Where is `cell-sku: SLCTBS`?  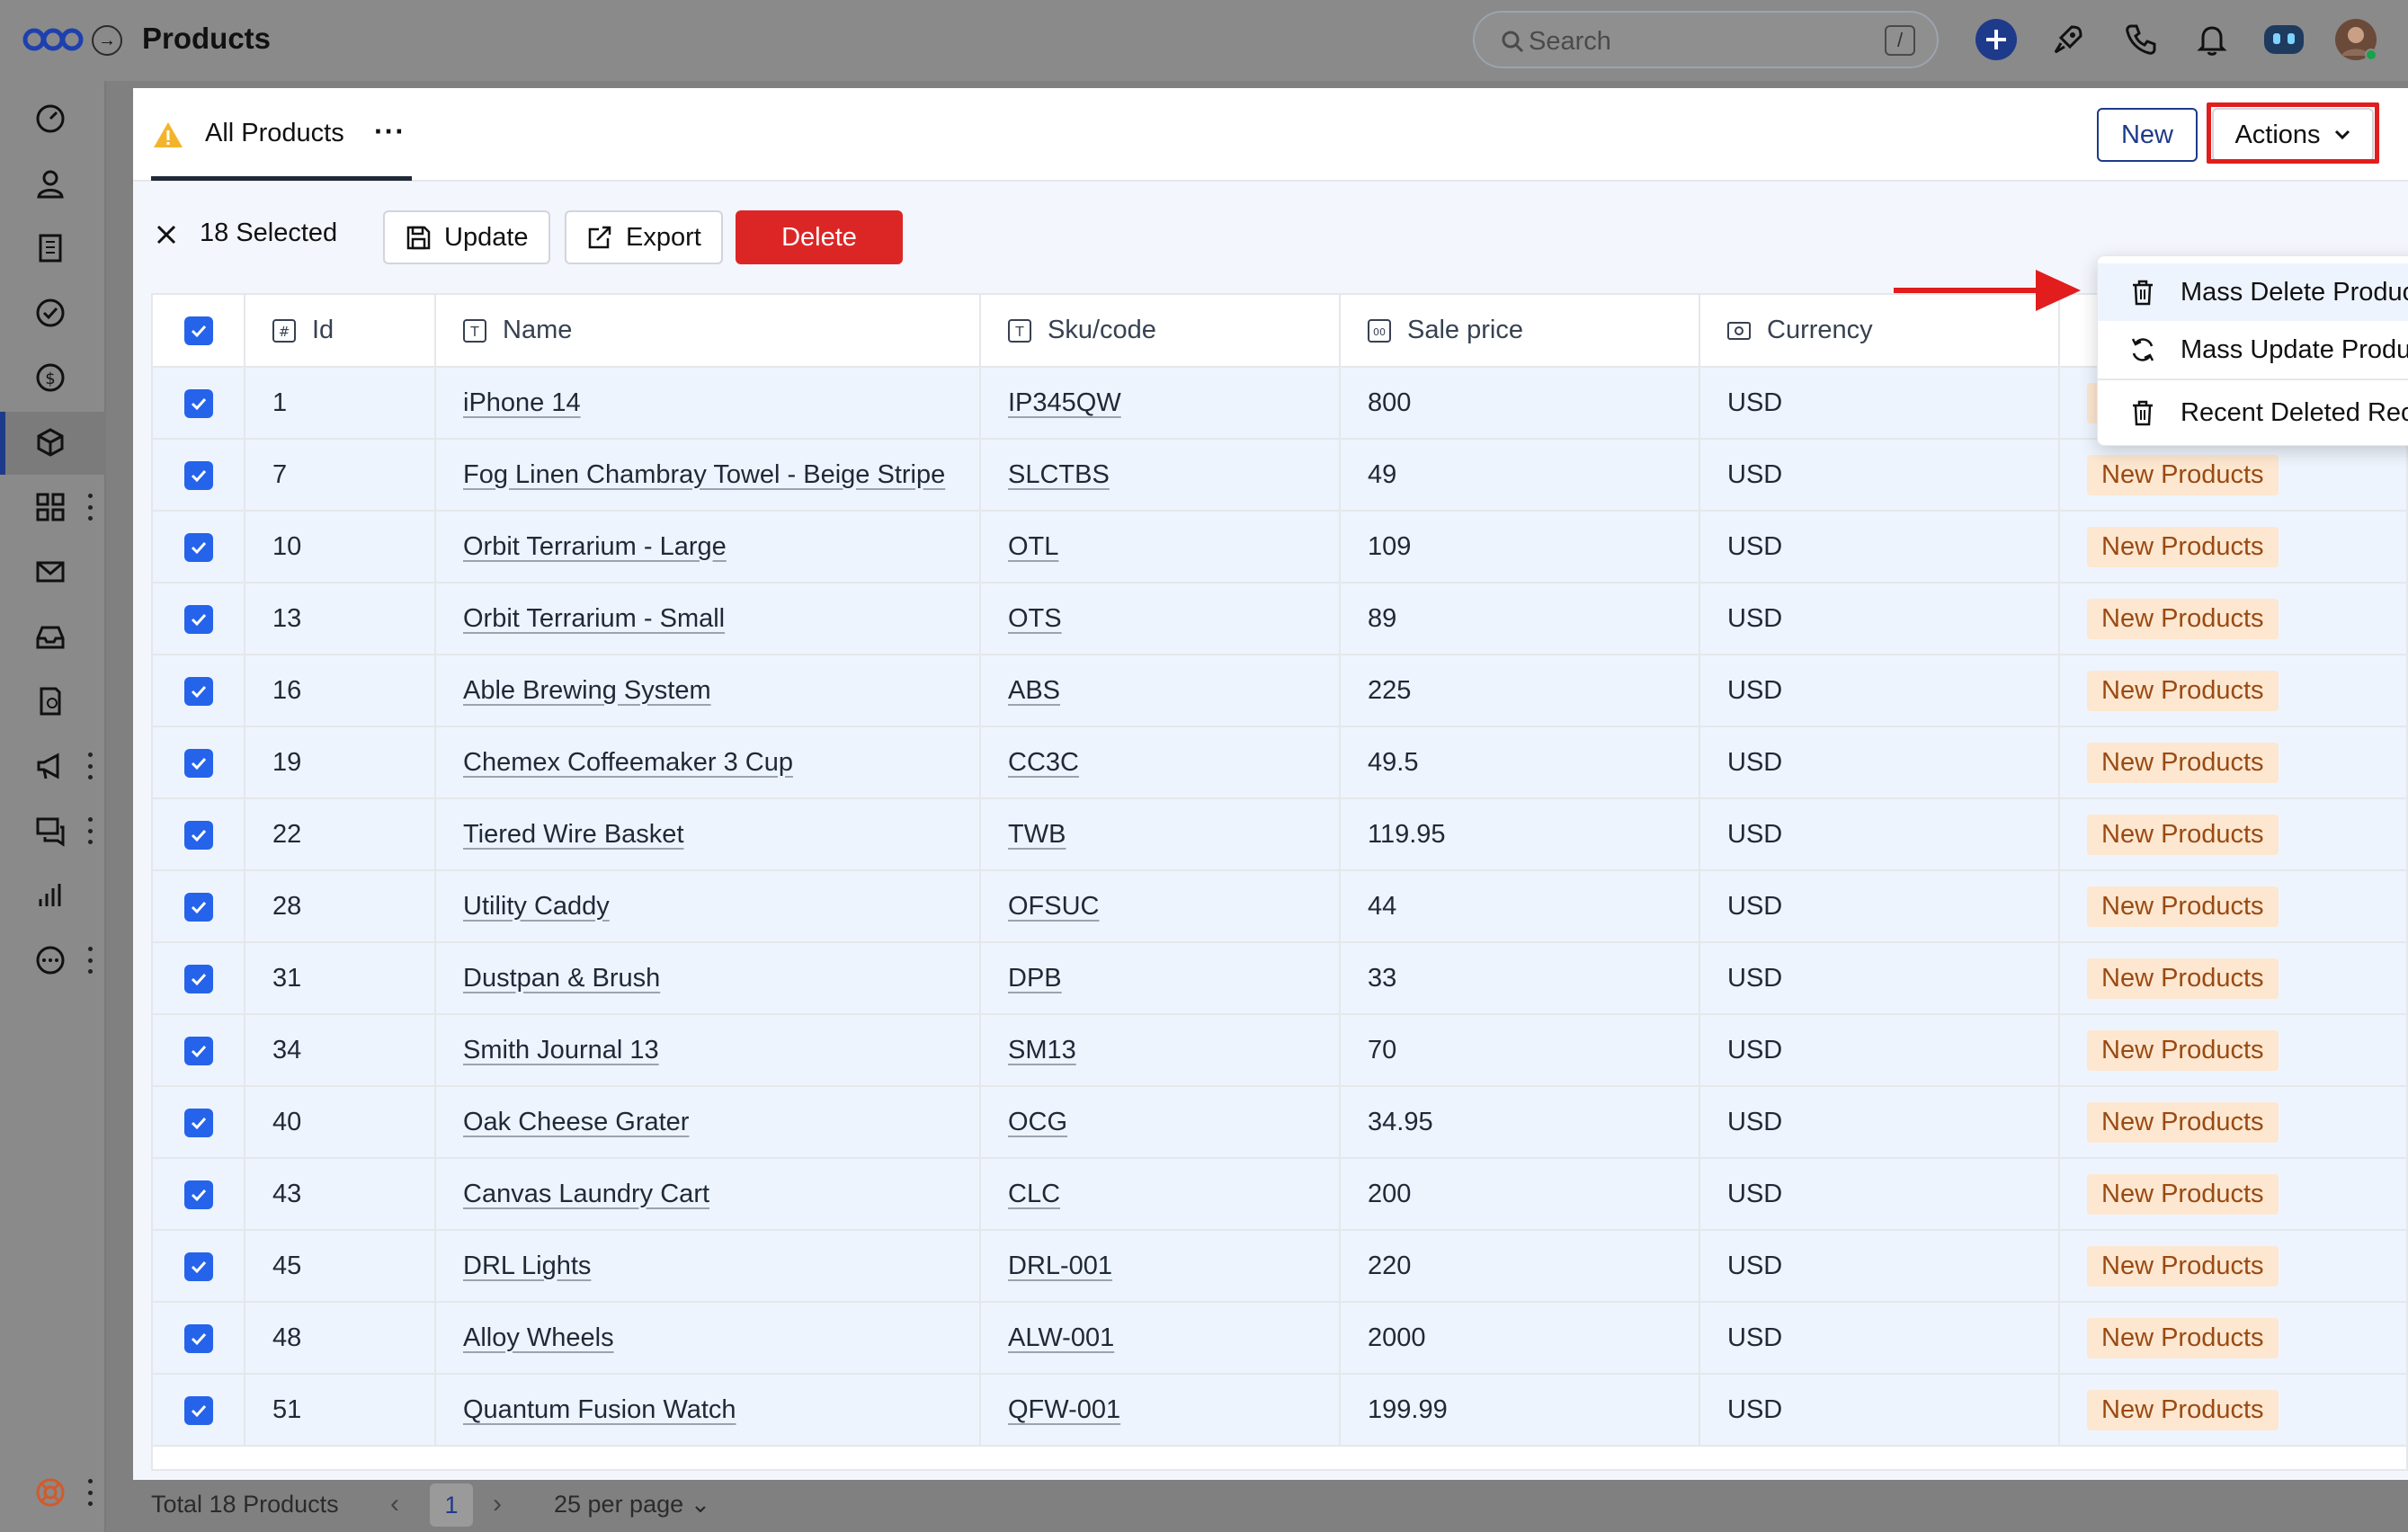
cell-sku: SLCTBS is located at coordinates (1160, 475).